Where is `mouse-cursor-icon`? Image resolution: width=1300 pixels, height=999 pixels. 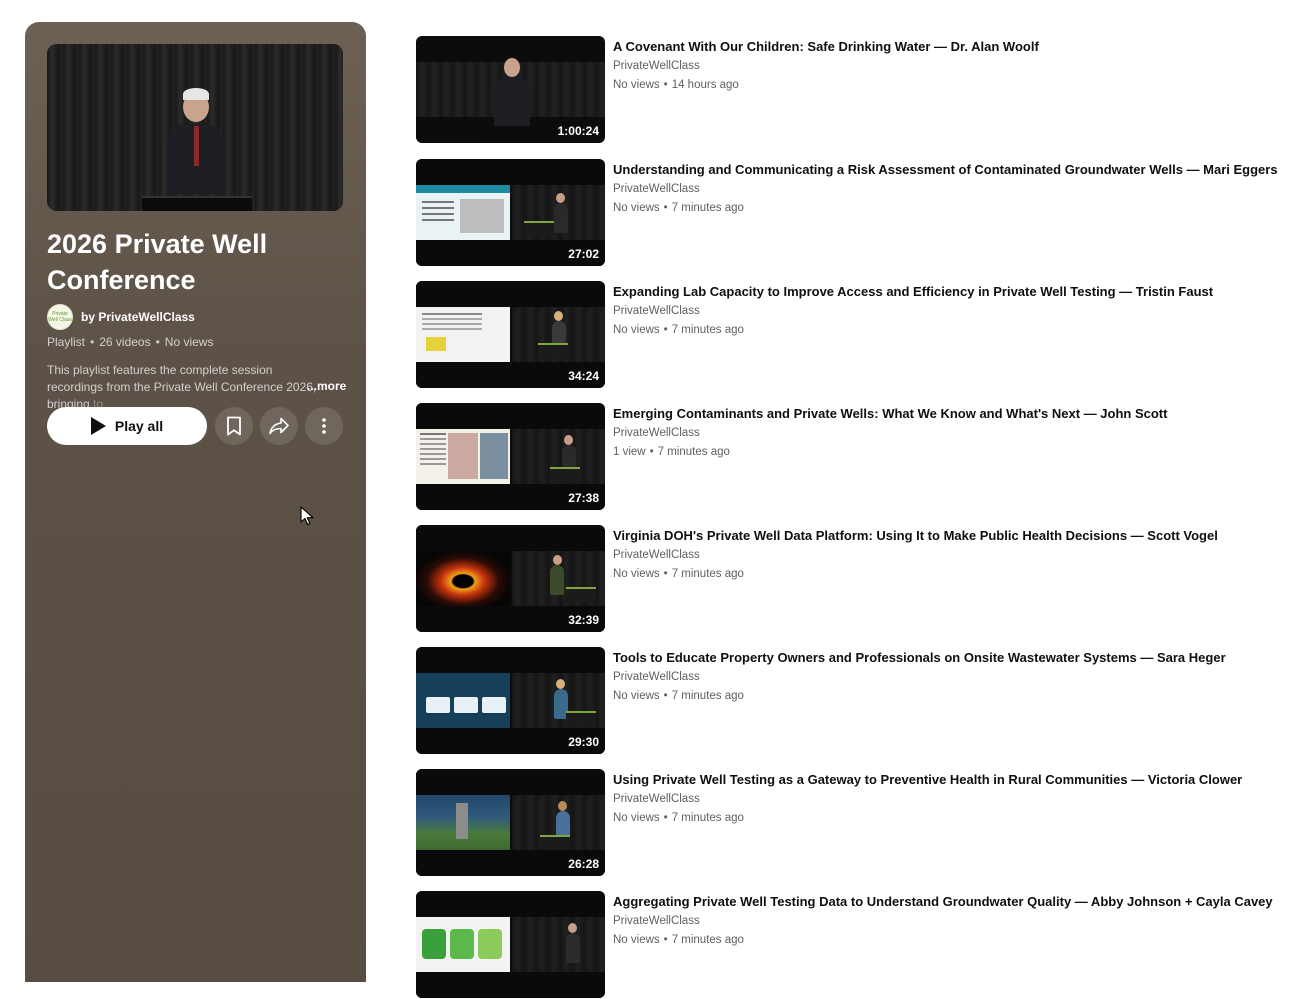
mouse-cursor-icon is located at coordinates (307, 516).